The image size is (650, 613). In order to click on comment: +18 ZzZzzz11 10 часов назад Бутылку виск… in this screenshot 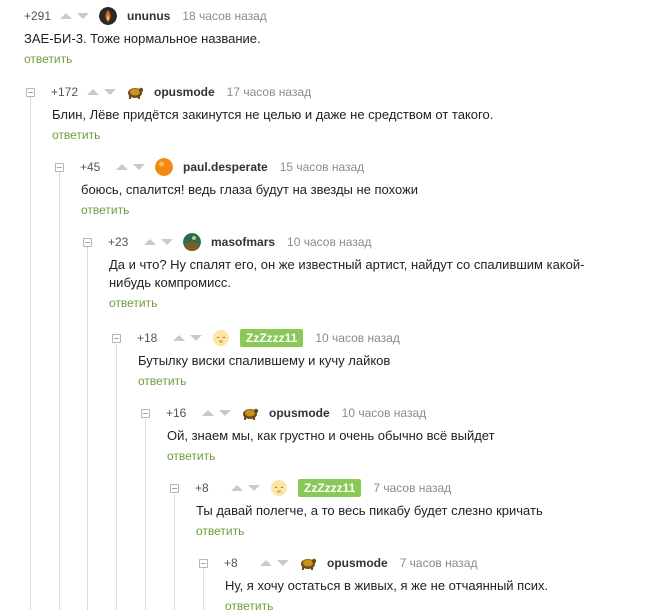, I will do `click(381, 357)`.